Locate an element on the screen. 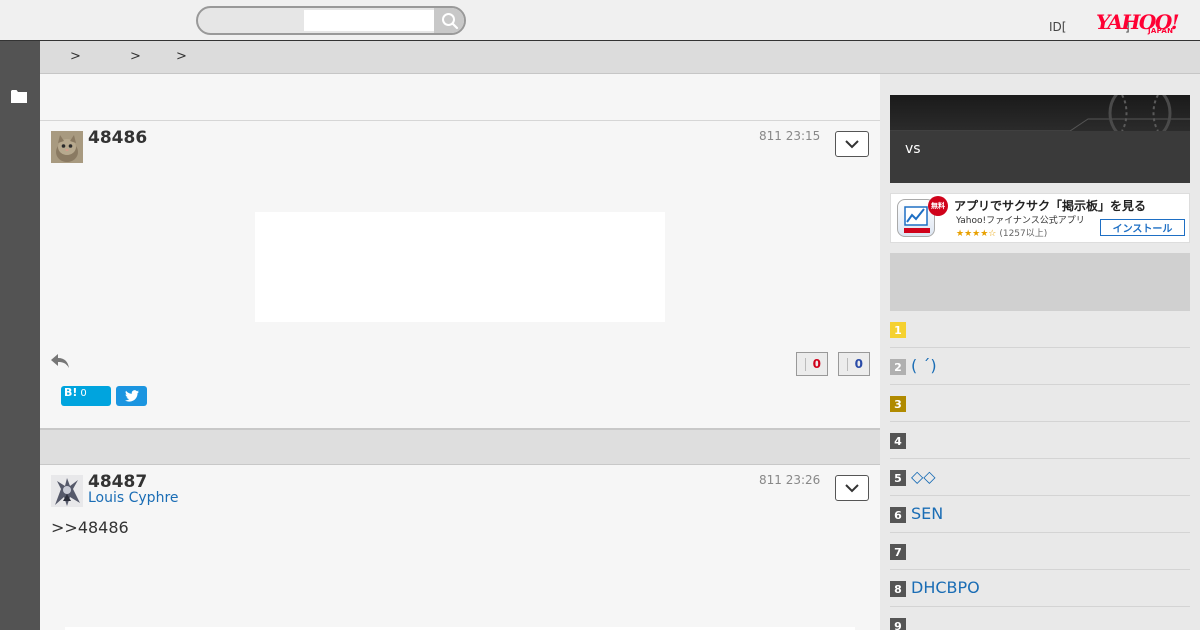 The image size is (1200, 630). vote-up-count: 0 is located at coordinates (816, 364).